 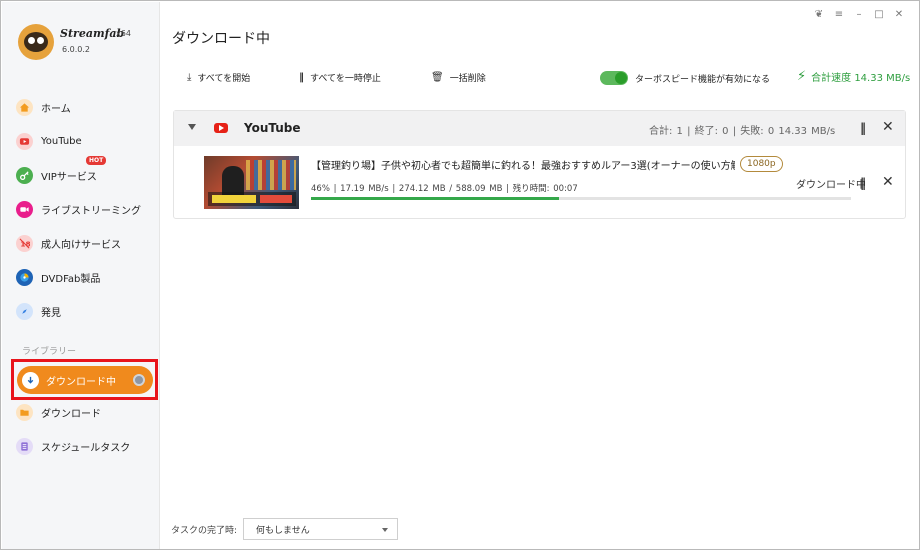 What do you see at coordinates (301, 77) in the screenshot?
I see `pause-icon: ‖` at bounding box center [301, 77].